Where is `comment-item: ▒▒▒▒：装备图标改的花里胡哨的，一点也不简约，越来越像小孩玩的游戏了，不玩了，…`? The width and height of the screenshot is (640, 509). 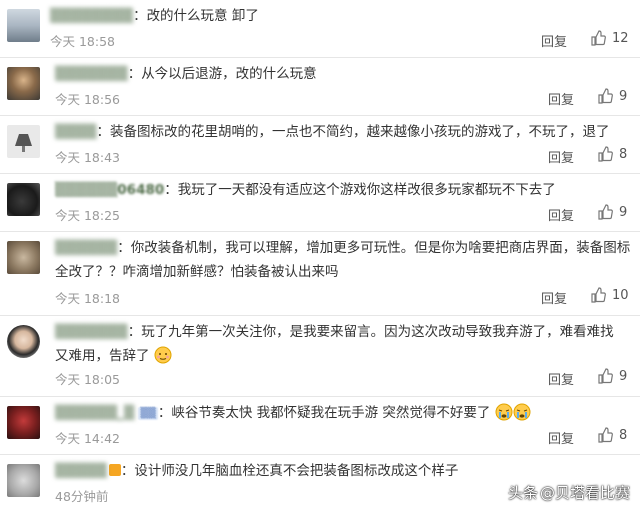 comment-item: ▒▒▒▒：装备图标改的花里胡哨的，一点也不简约，越来越像小孩玩的游戏了，不玩了，… is located at coordinates (320, 145).